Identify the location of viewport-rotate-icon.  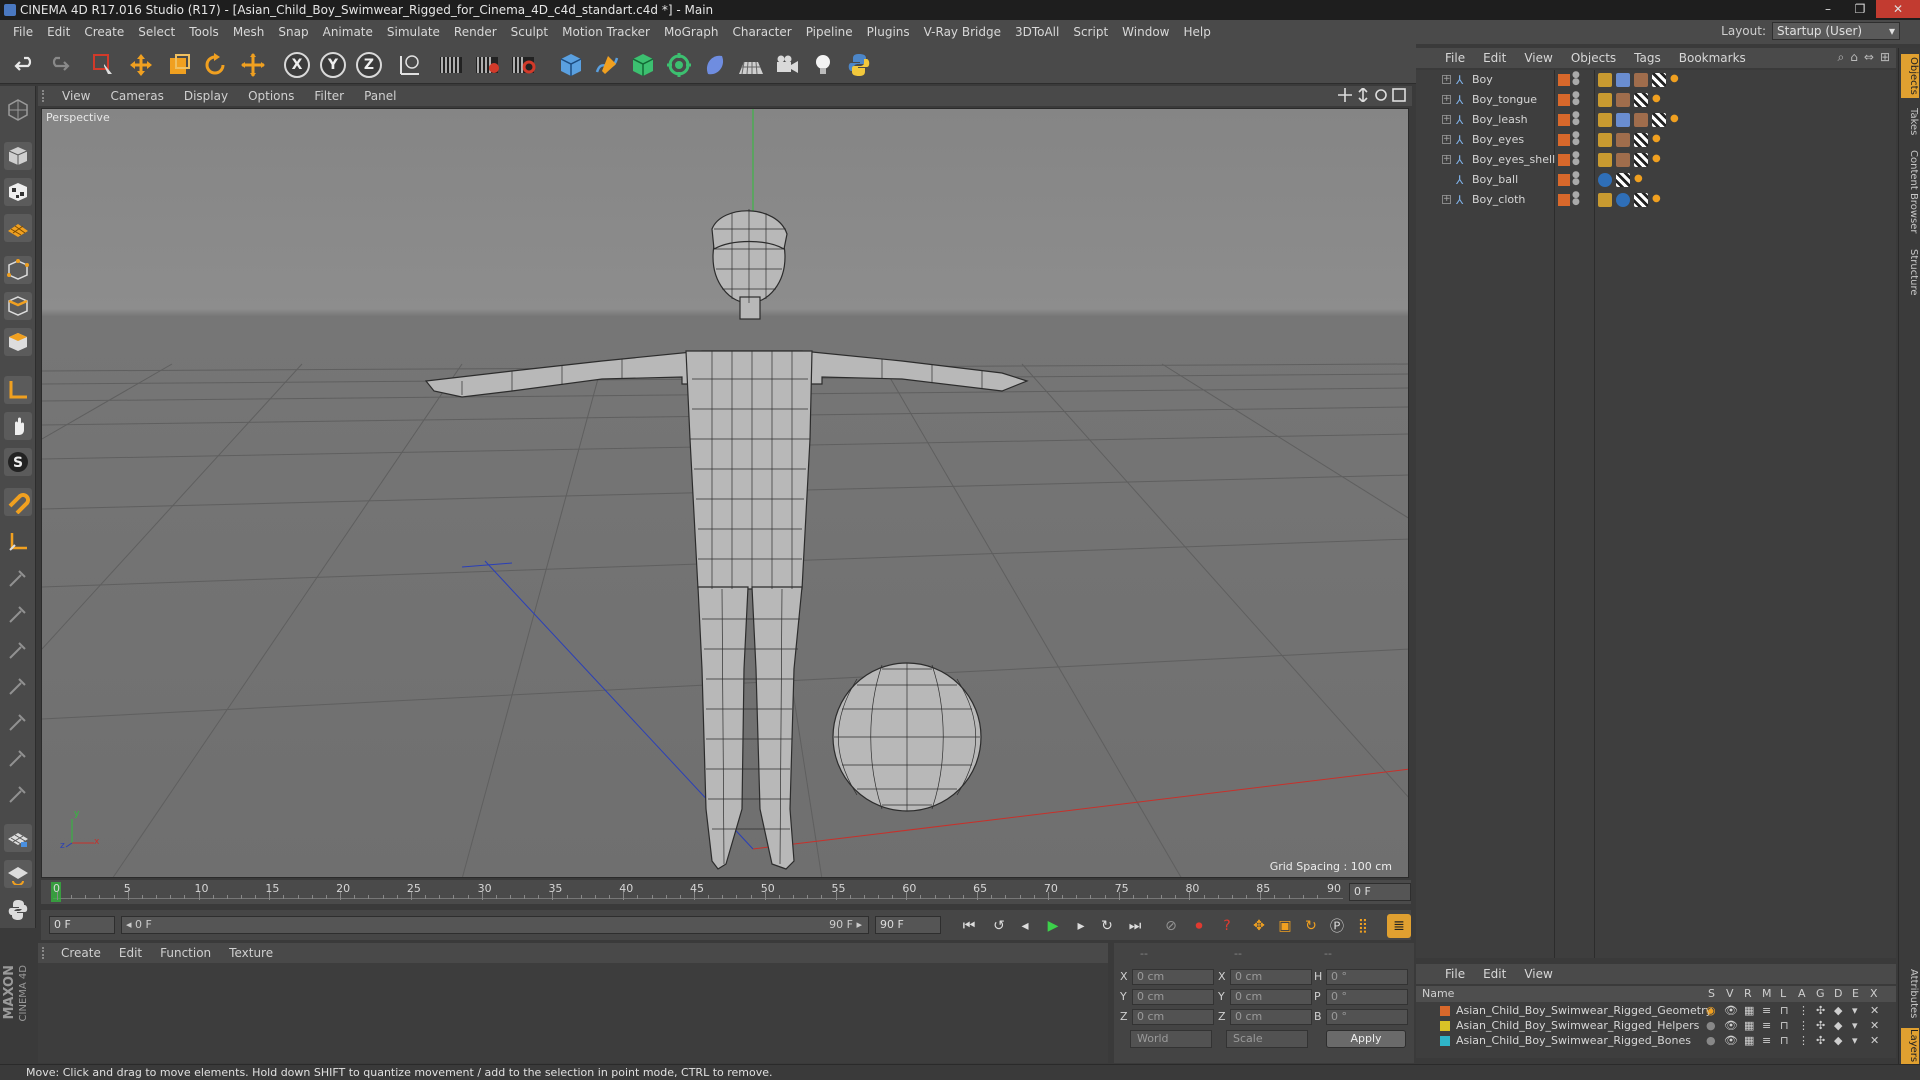
(1381, 96).